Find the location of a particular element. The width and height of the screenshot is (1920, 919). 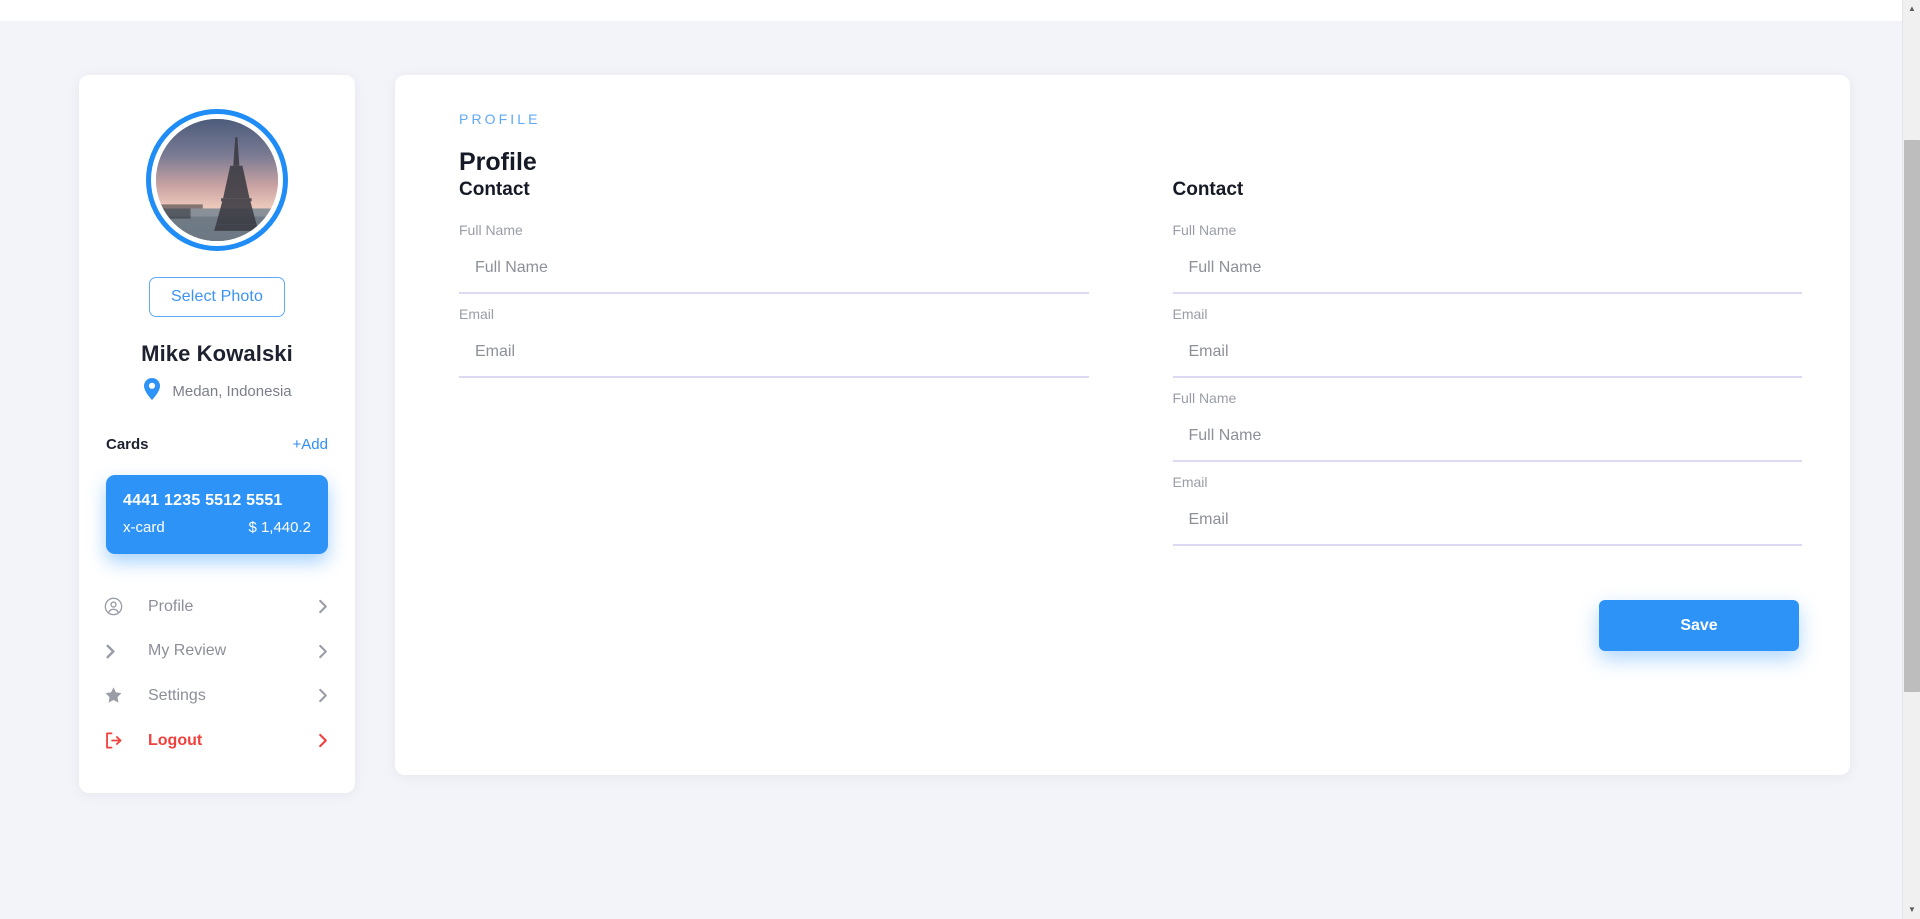

card-name: x-card is located at coordinates (144, 527).